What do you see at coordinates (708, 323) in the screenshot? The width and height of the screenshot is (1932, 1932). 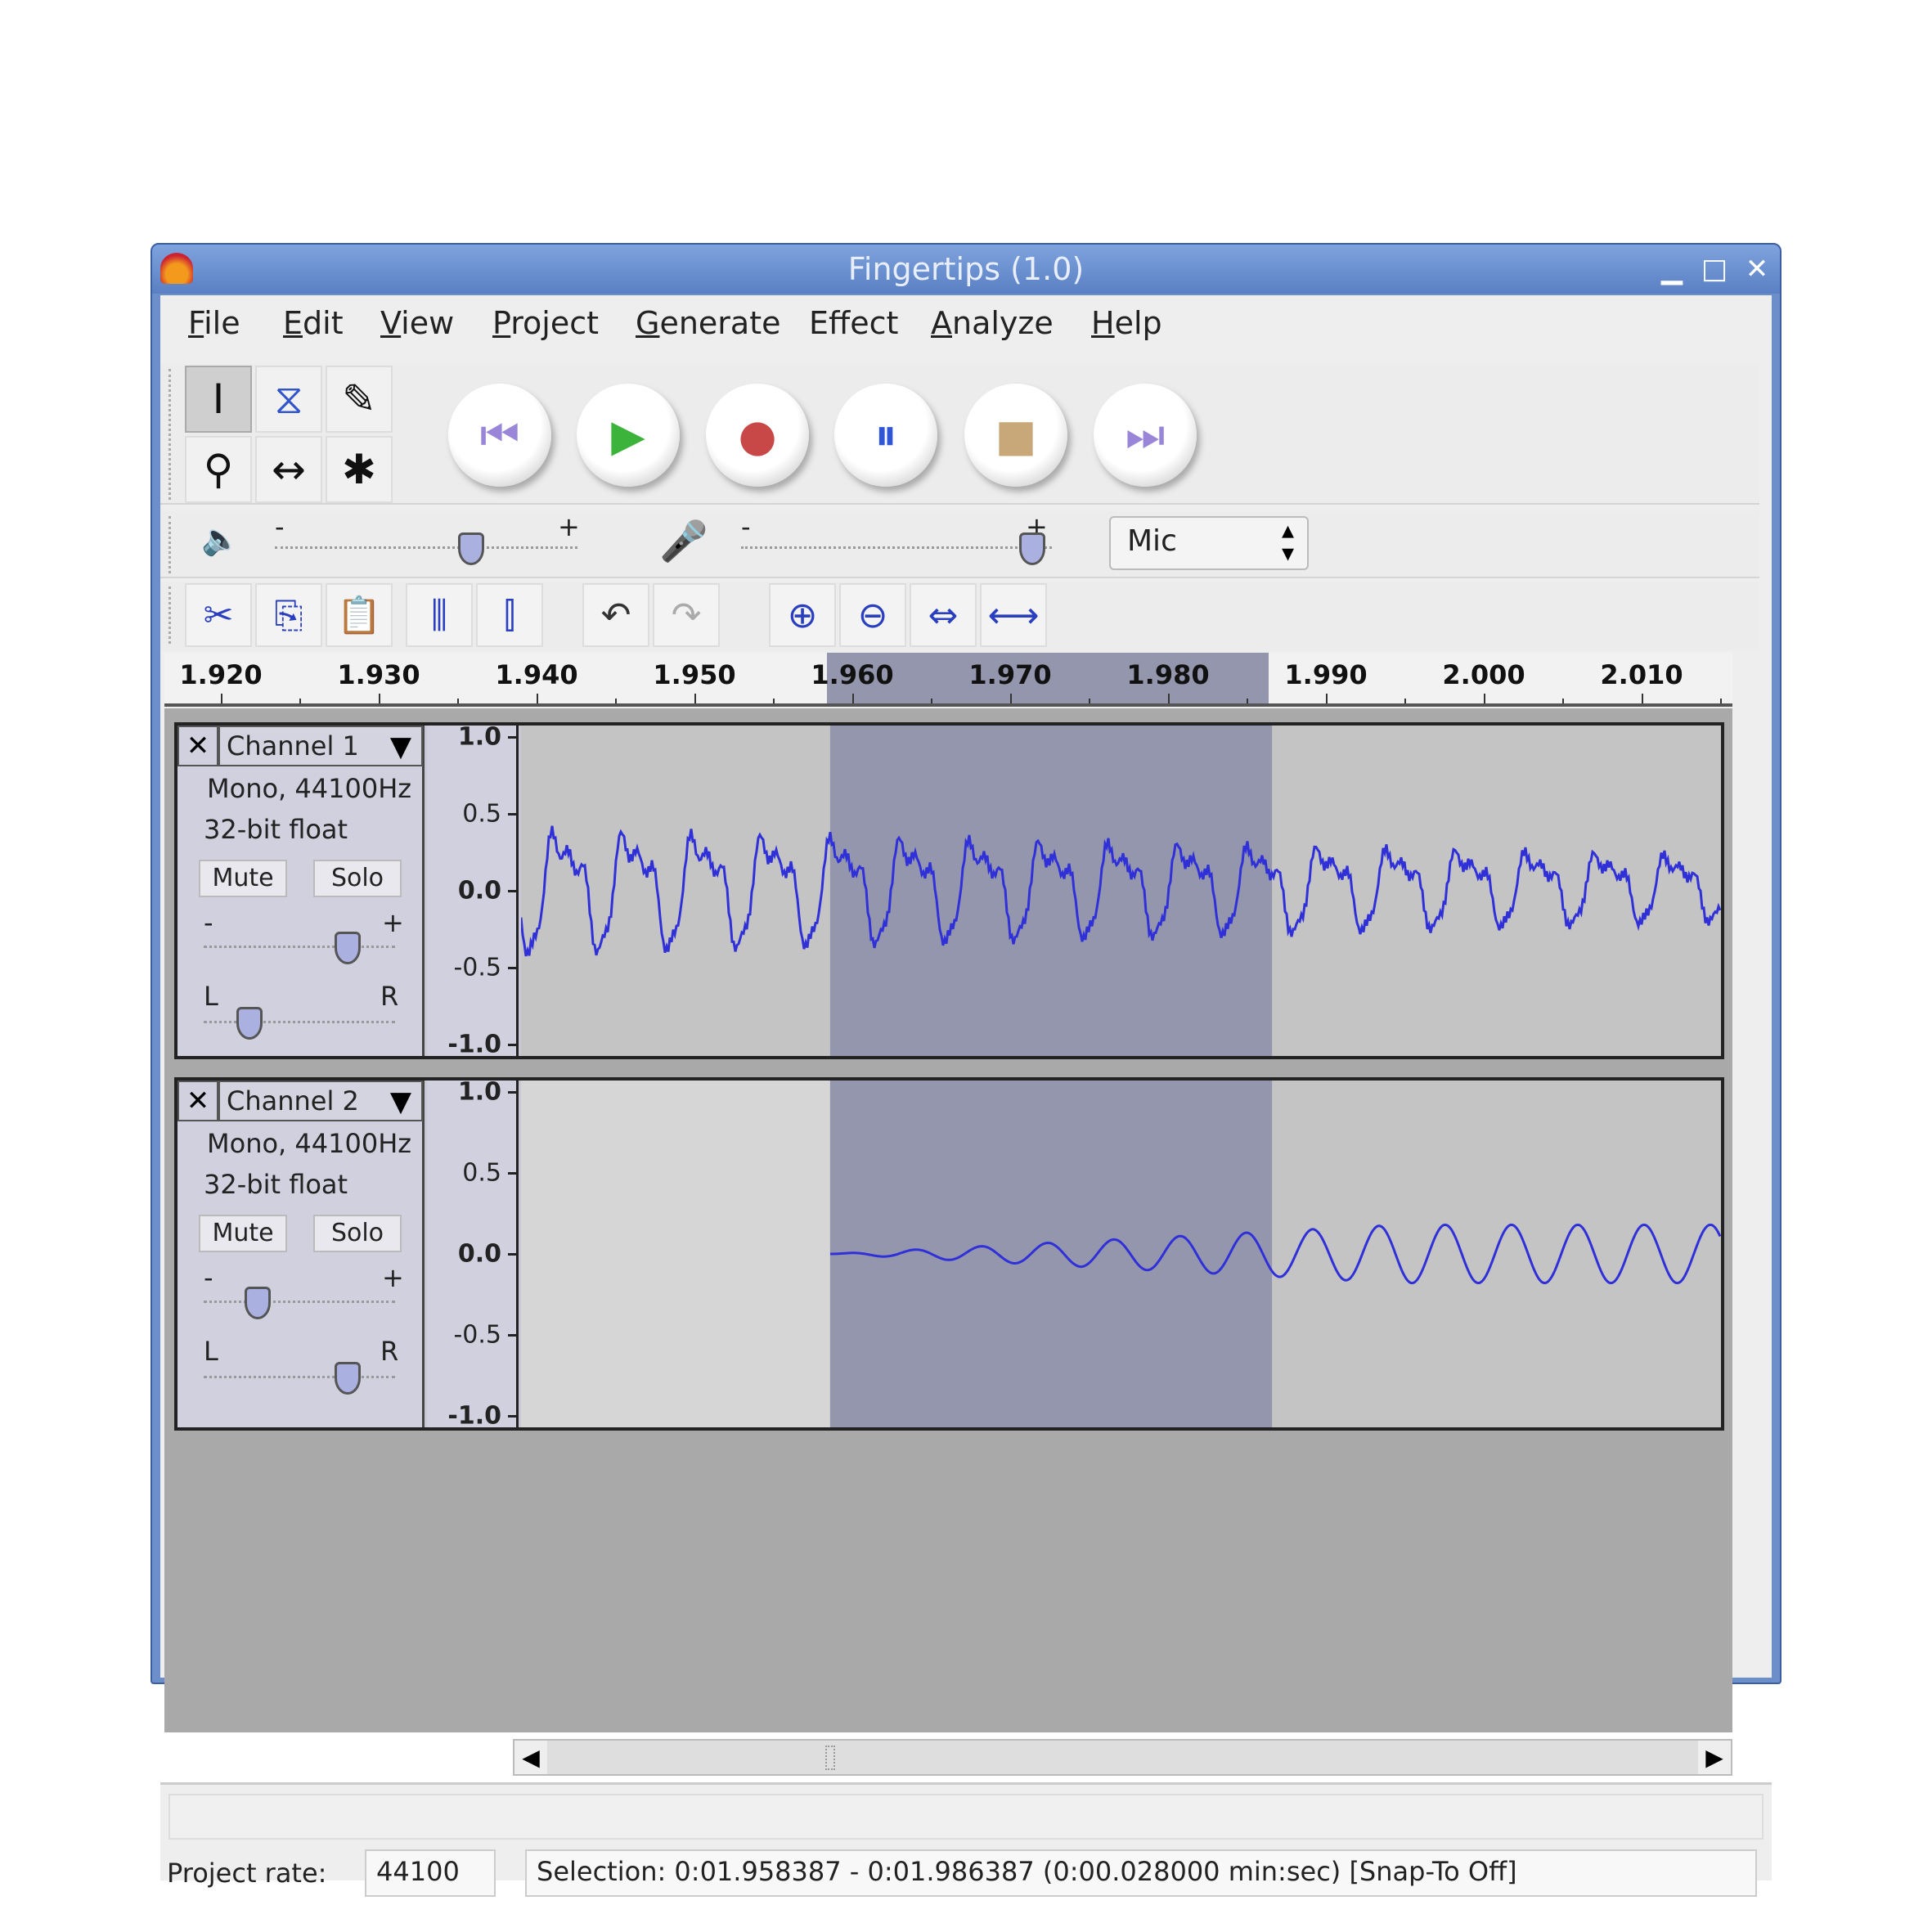 I see `menu-generate: Generate` at bounding box center [708, 323].